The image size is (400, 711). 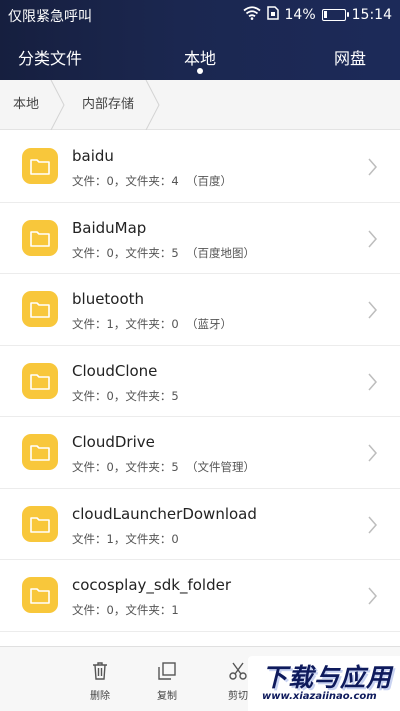 What do you see at coordinates (125, 538) in the screenshot?
I see `file-meta: 文件：1，文件夹：0` at bounding box center [125, 538].